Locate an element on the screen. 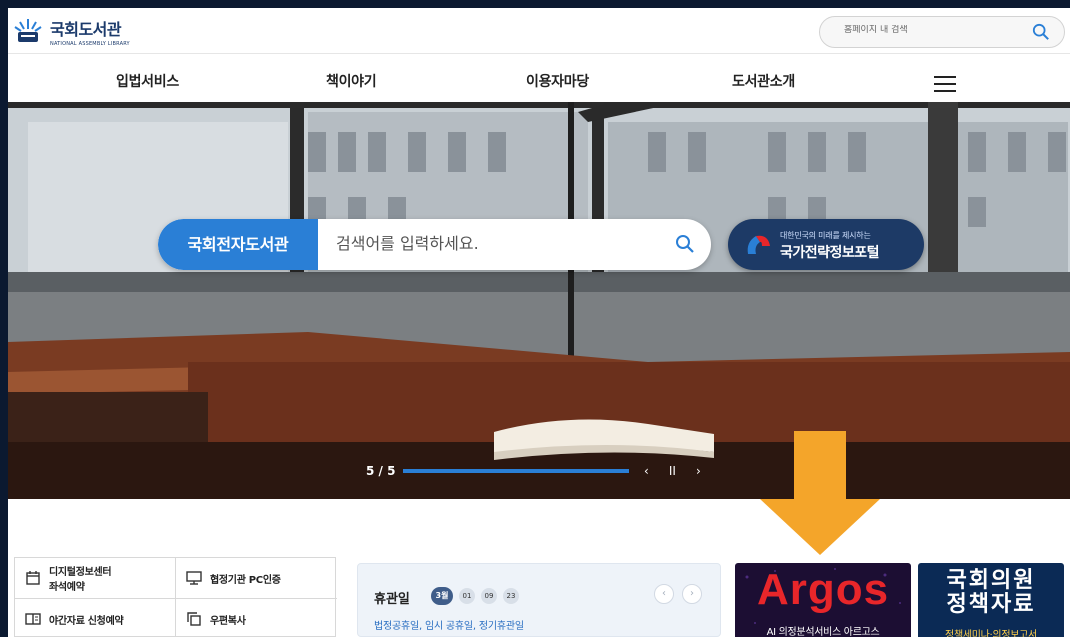  site-search is located at coordinates (942, 32).